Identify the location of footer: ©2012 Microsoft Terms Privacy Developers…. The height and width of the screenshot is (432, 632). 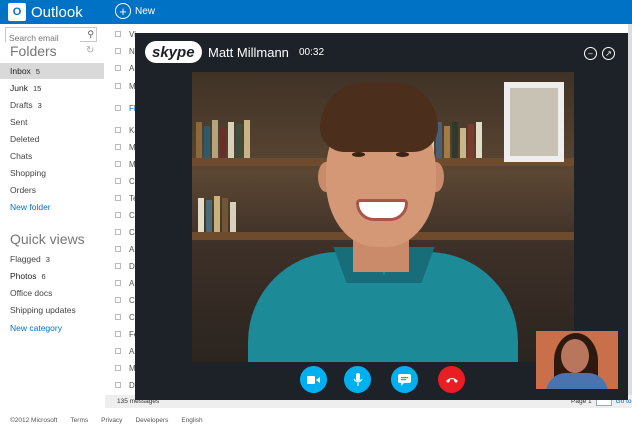
(316, 420).